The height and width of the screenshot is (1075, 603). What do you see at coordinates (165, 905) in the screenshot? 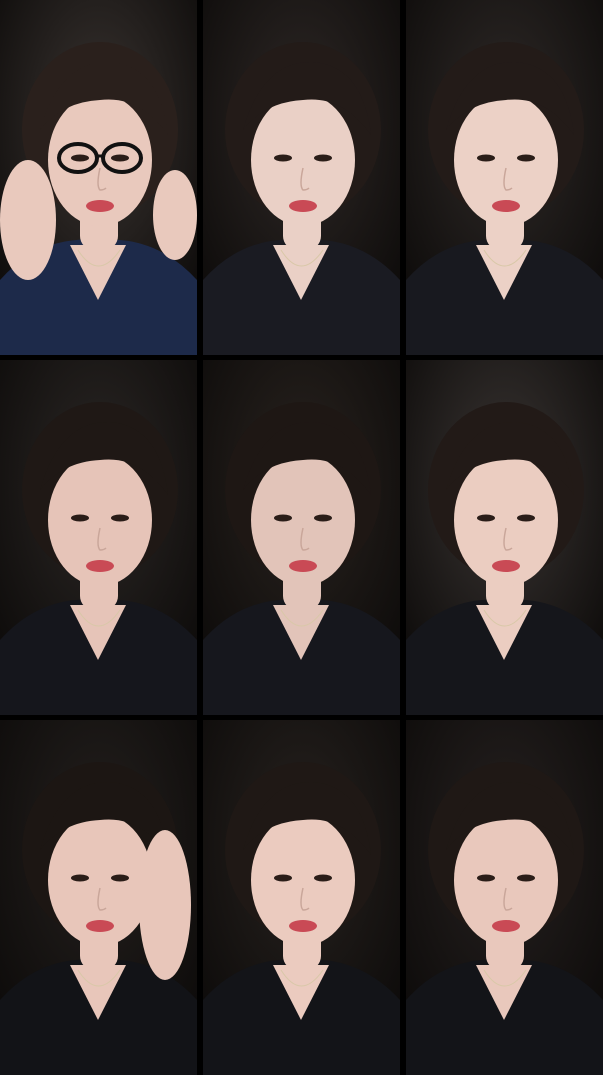
I see `hand-on-face` at bounding box center [165, 905].